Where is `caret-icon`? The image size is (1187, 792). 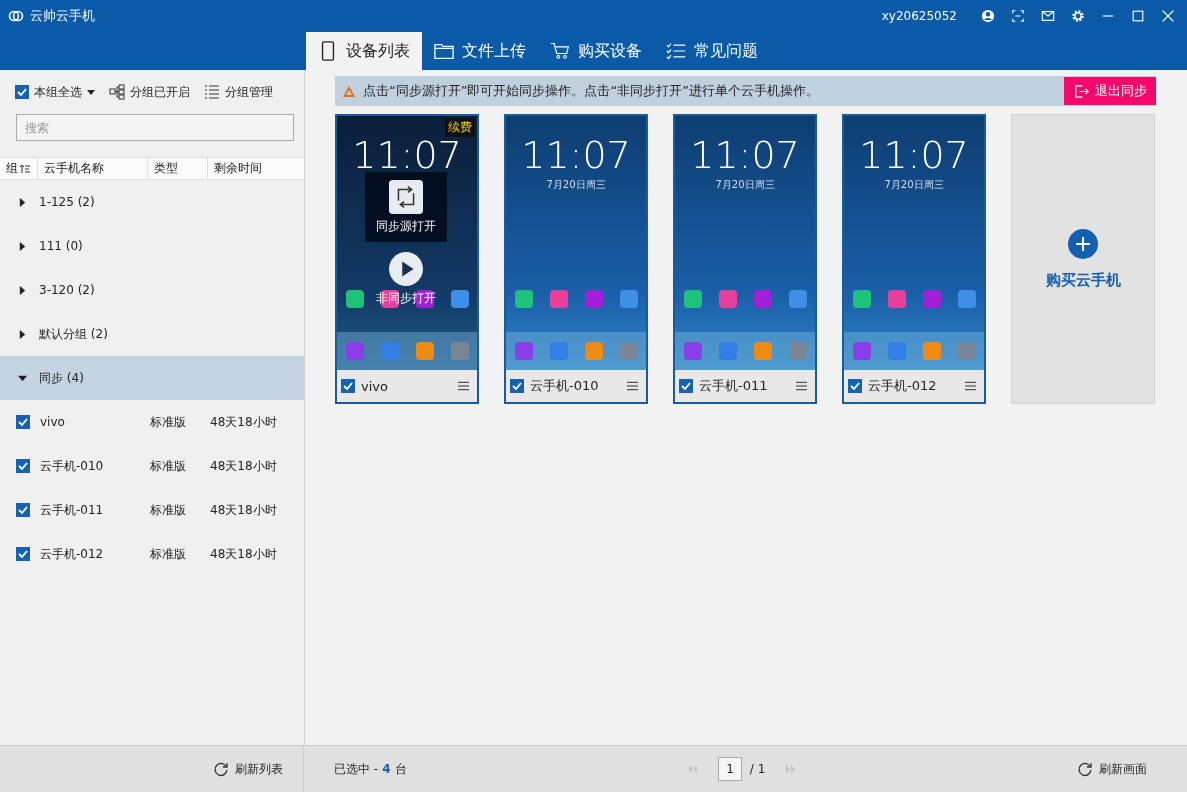
caret-icon is located at coordinates (91, 92).